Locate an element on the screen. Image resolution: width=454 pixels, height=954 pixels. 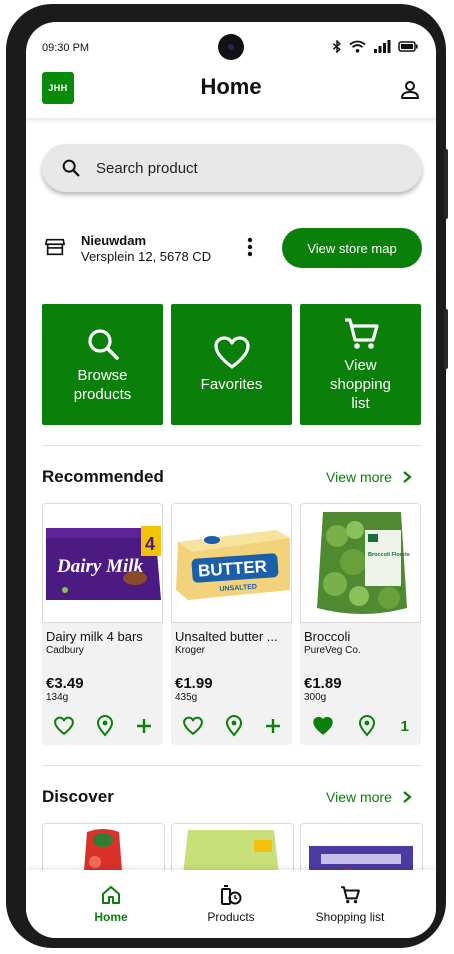
product-price: €1.99 is located at coordinates (194, 683).